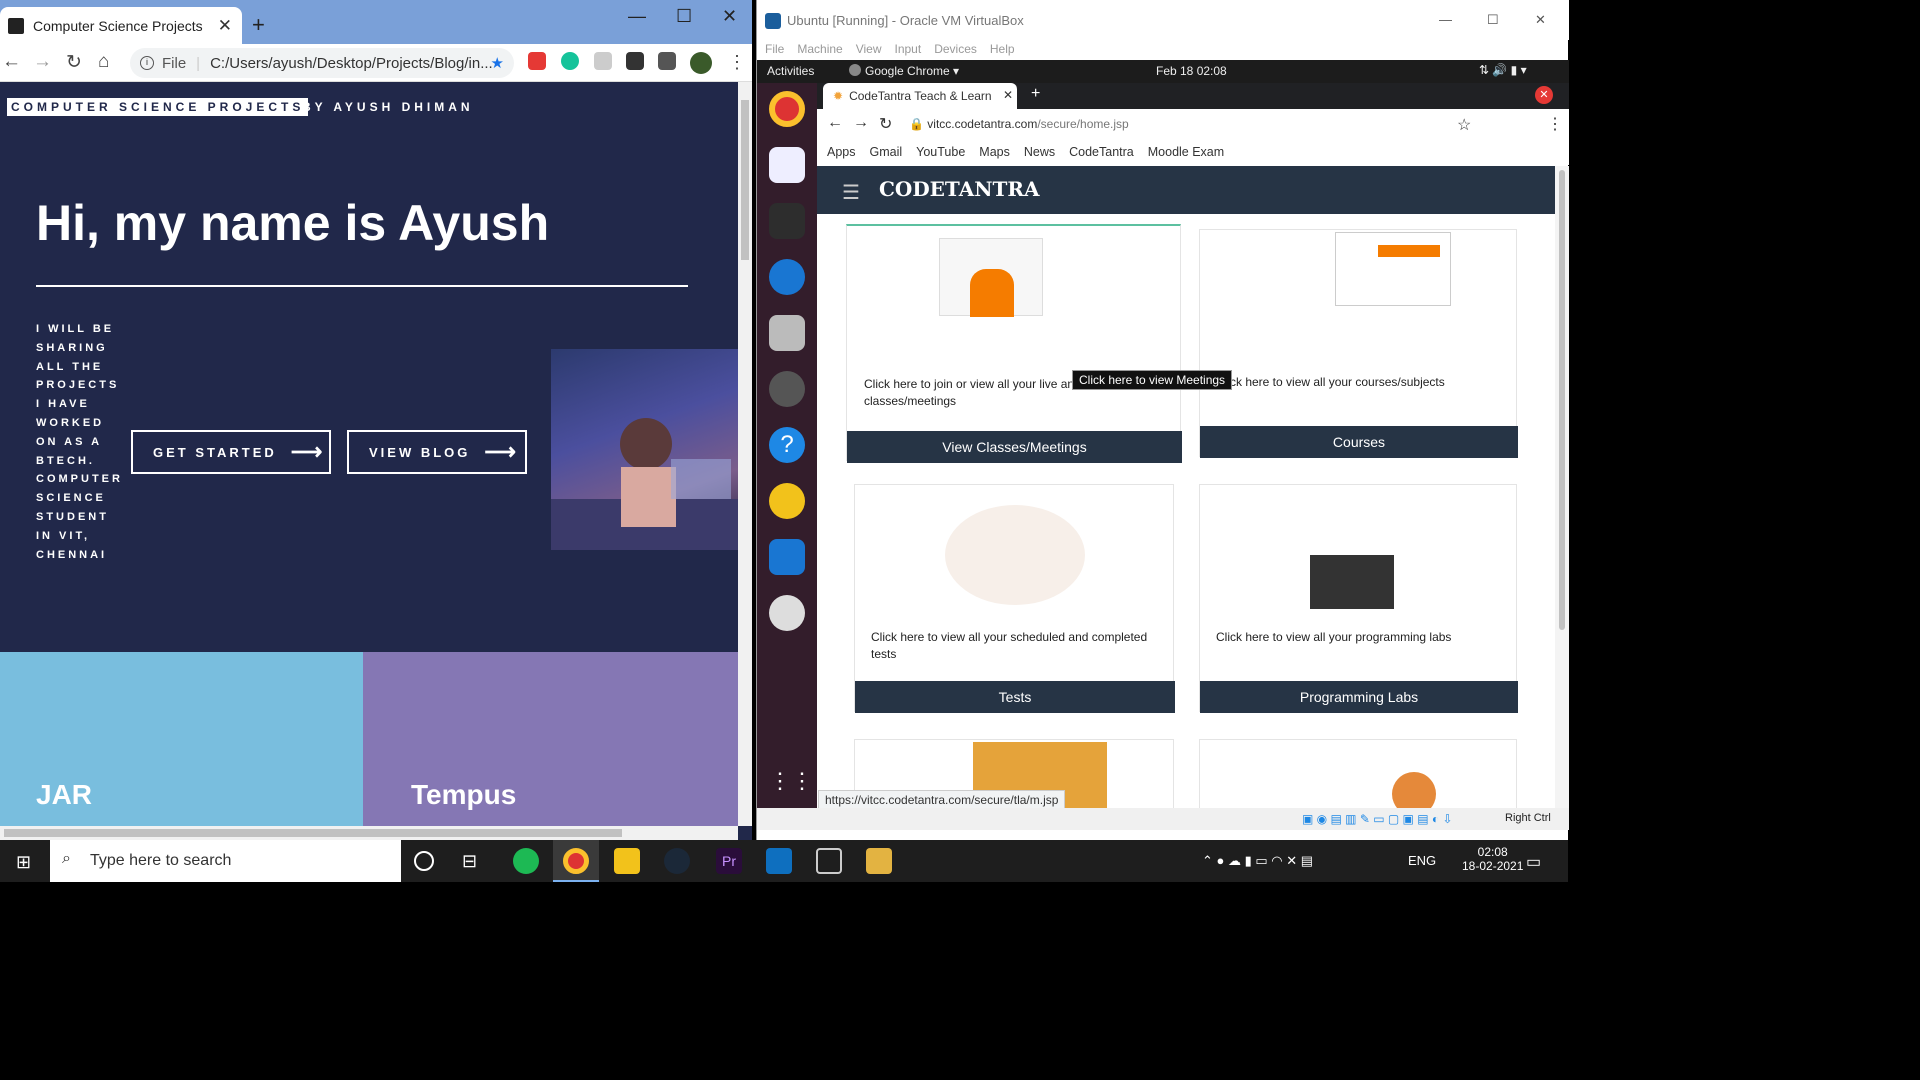  I want to click on writer-icon, so click(787, 557).